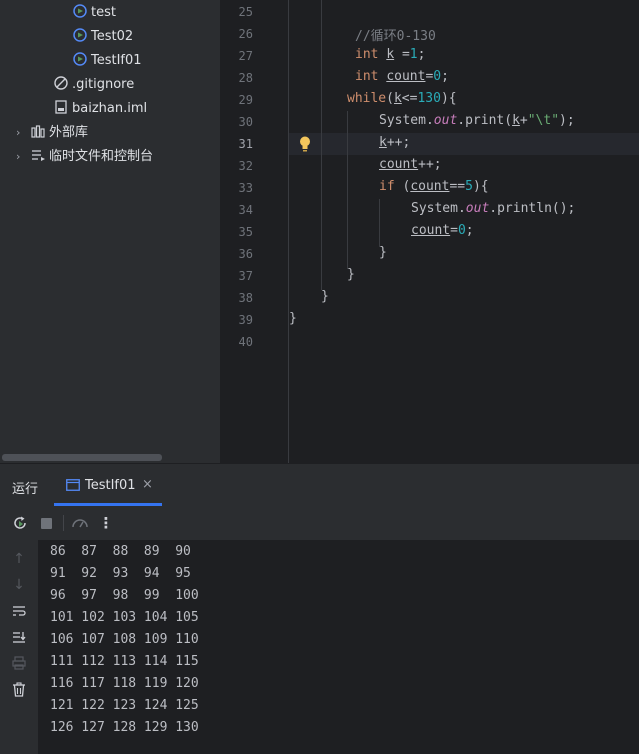  What do you see at coordinates (245, 298) in the screenshot?
I see `line-number: 38` at bounding box center [245, 298].